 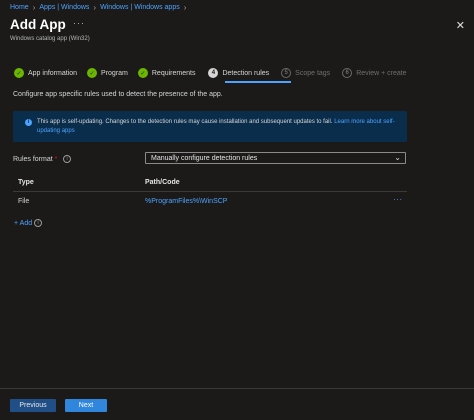 I want to click on ellipsis-icon: ···, so click(x=79, y=23).